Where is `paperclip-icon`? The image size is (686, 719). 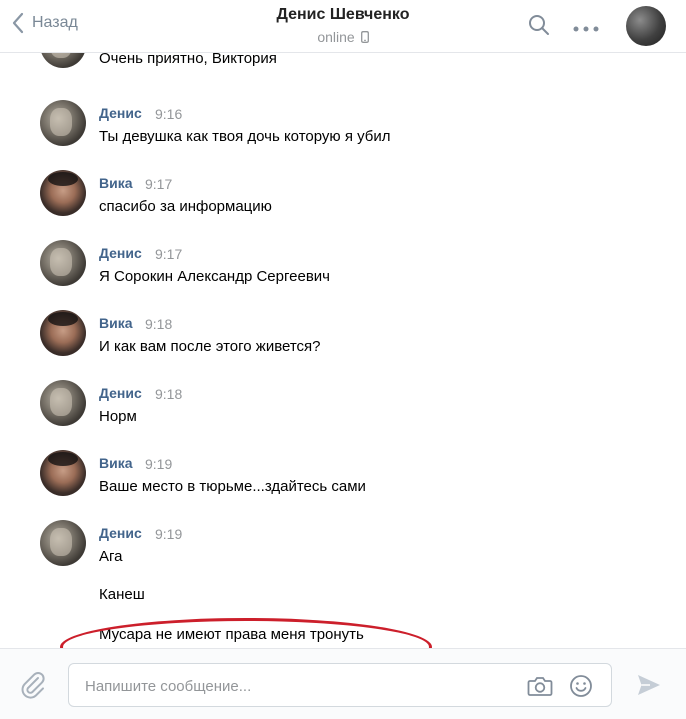 paperclip-icon is located at coordinates (33, 685).